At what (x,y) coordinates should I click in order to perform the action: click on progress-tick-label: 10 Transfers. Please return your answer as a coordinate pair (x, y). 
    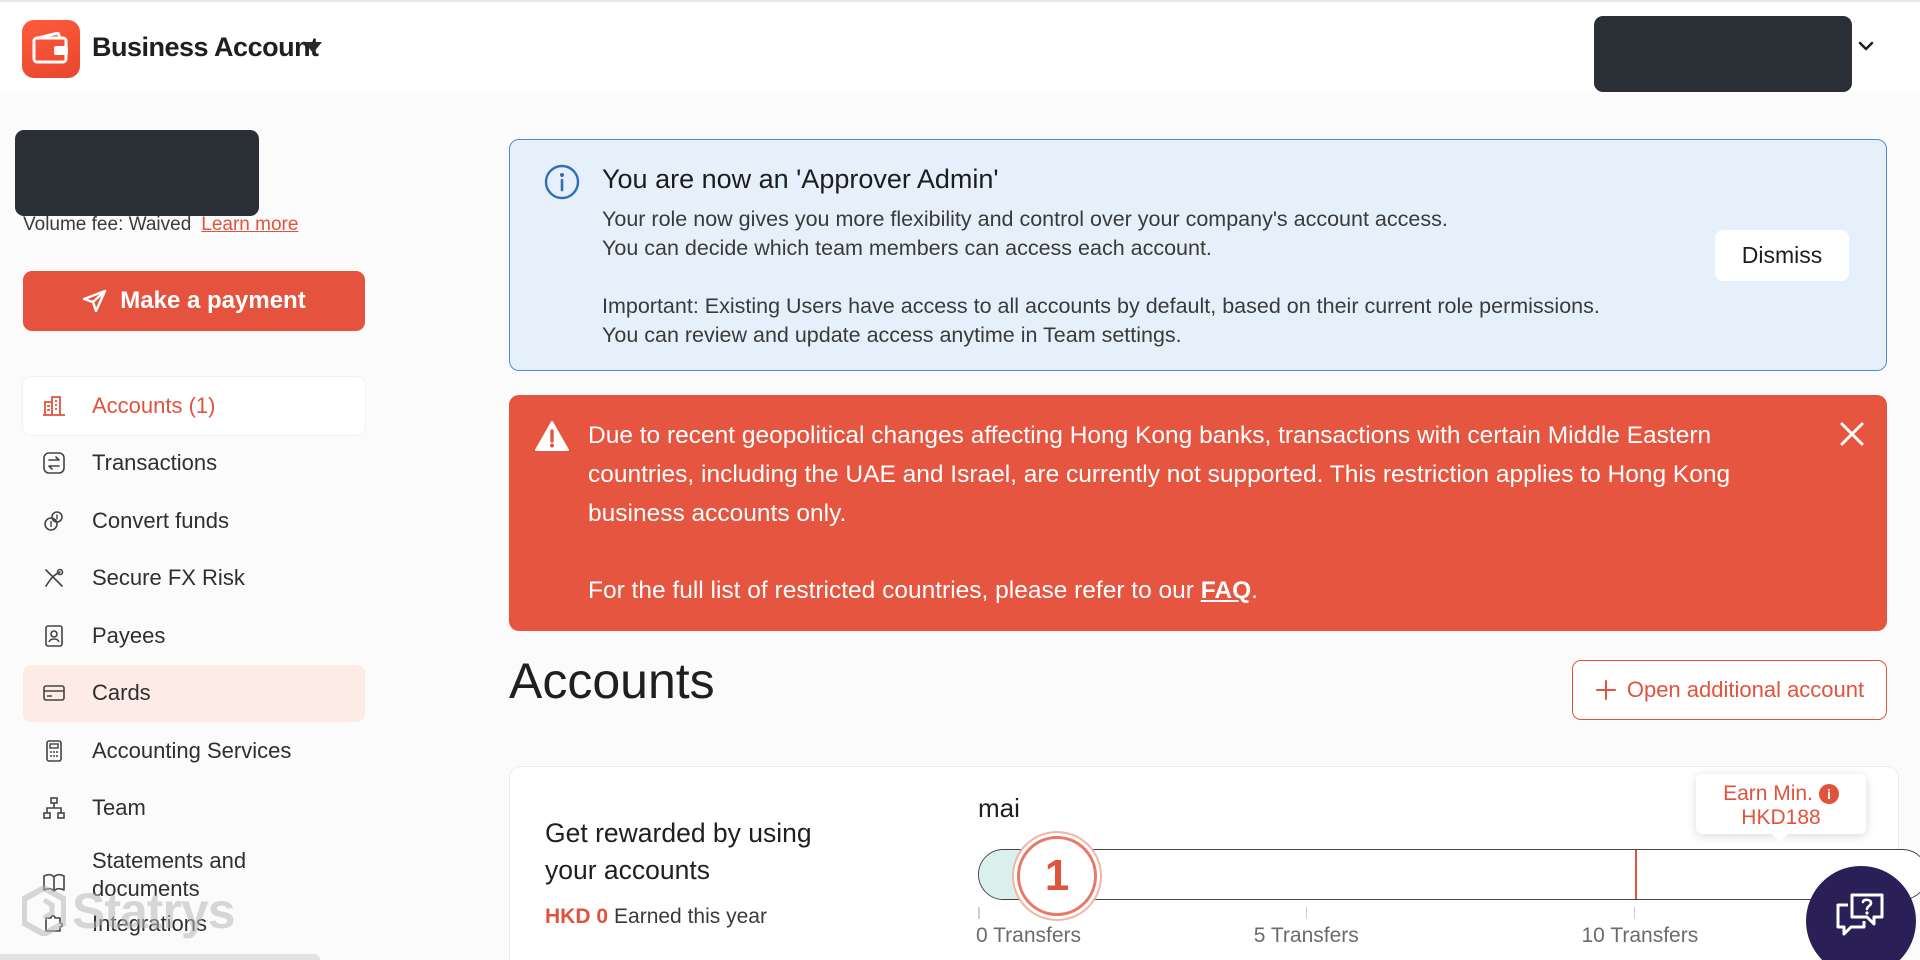
    Looking at the image, I should click on (1640, 935).